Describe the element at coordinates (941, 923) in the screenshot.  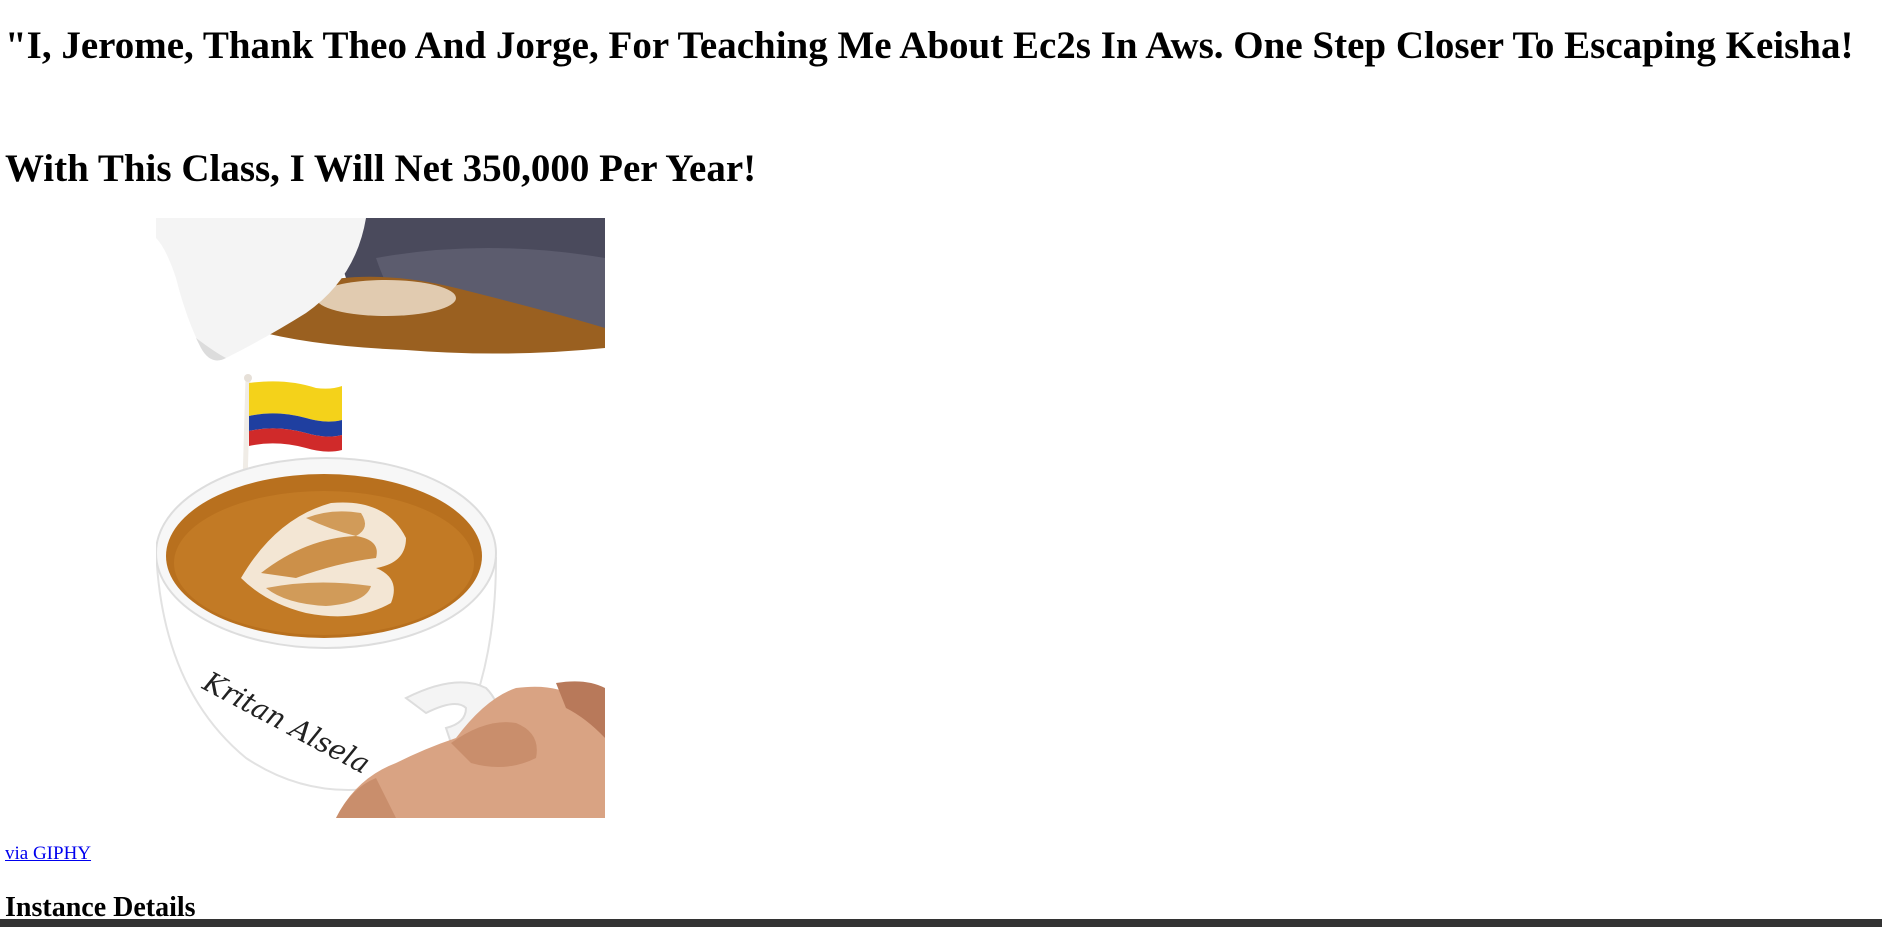
I see `bottom-bar` at that location.